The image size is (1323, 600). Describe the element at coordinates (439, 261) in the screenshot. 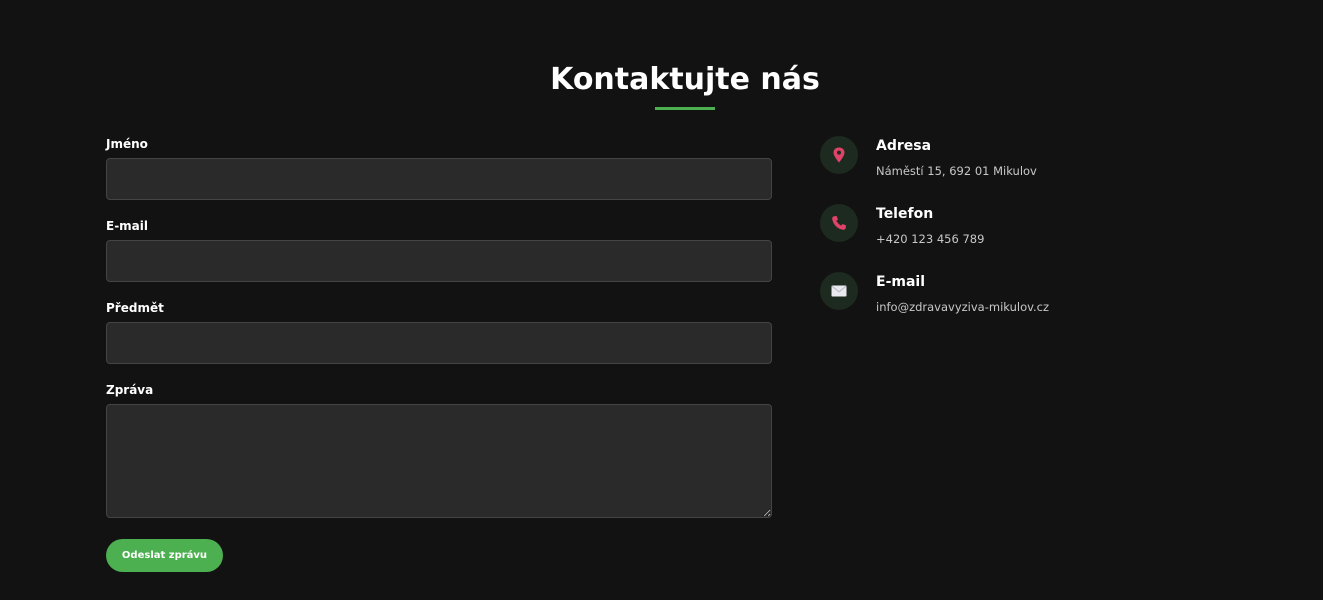

I see `email-input` at that location.